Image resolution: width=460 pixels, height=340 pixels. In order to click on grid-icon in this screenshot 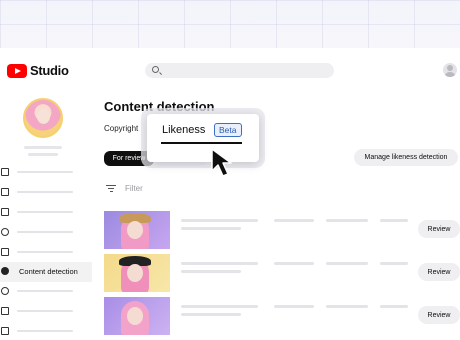, I will do `click(5, 172)`.